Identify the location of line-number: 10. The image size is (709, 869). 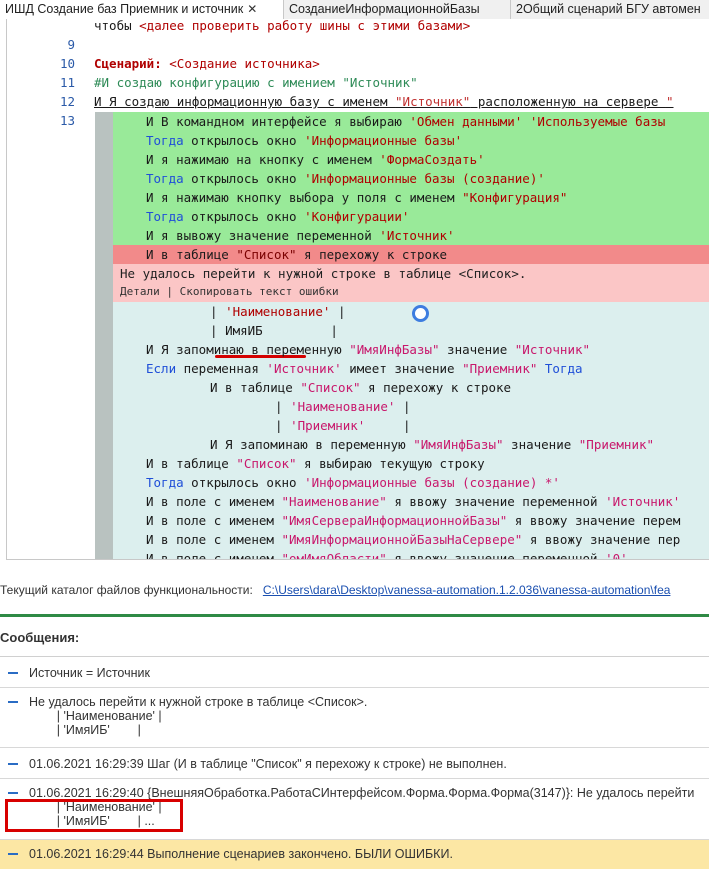
(67, 63).